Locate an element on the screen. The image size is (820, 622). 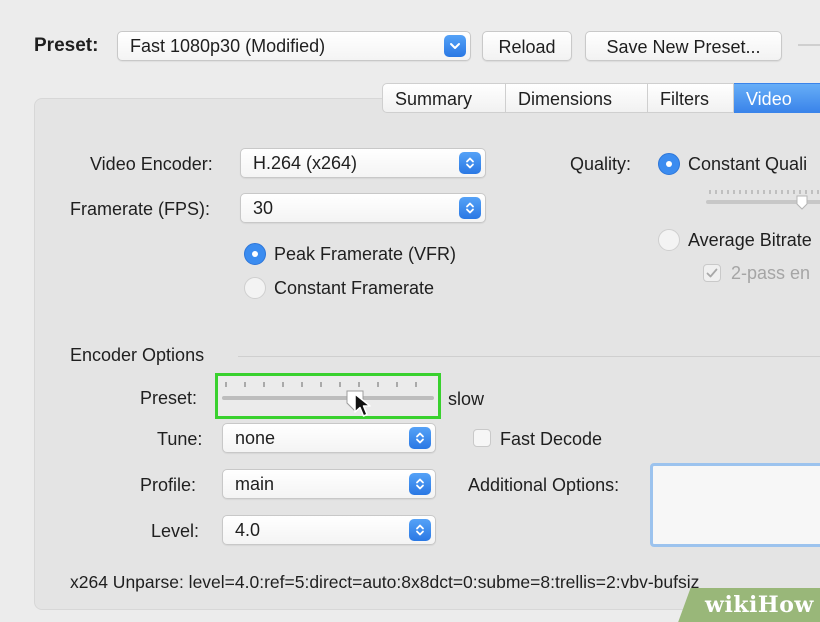
peak-framerate-label: Peak Framerate (VFR) is located at coordinates (365, 254).